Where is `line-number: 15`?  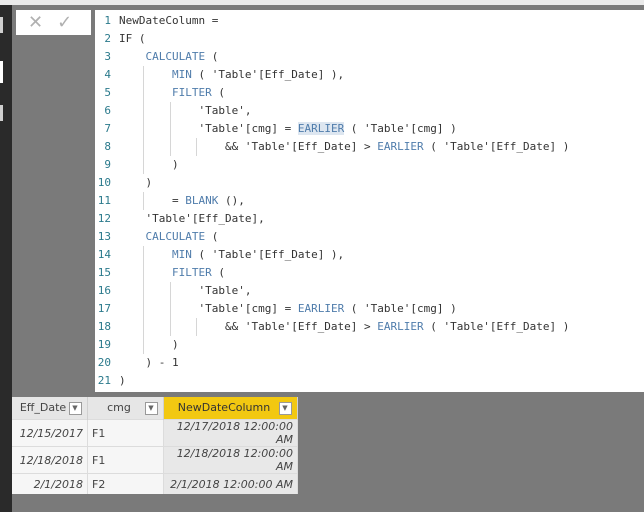
line-number: 15 is located at coordinates (104, 272).